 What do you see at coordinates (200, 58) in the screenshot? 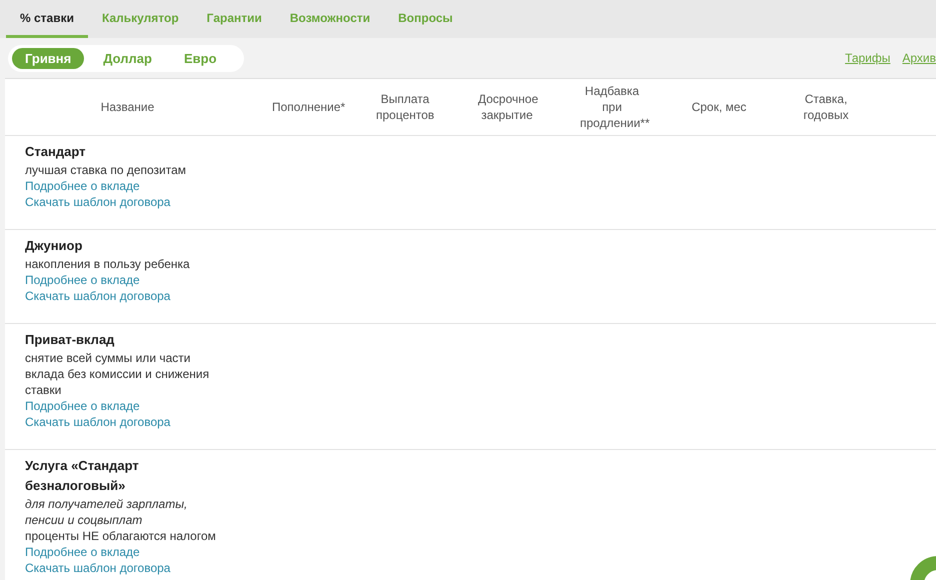
I see `currency-tab: Евро` at bounding box center [200, 58].